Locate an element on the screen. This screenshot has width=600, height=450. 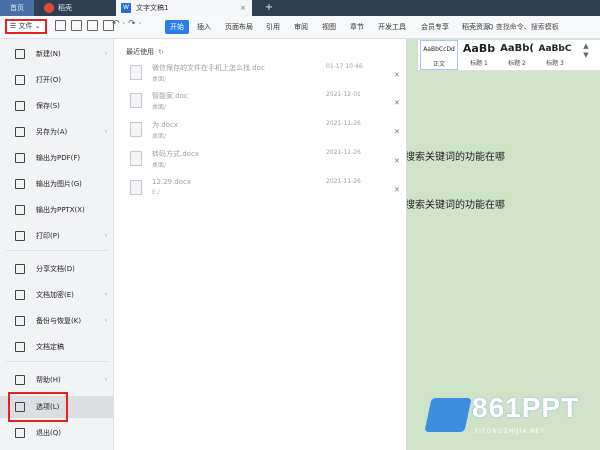
site-watermark: 861PPT XITONGZHIJIA.NET is located at coordinates (511, 418).